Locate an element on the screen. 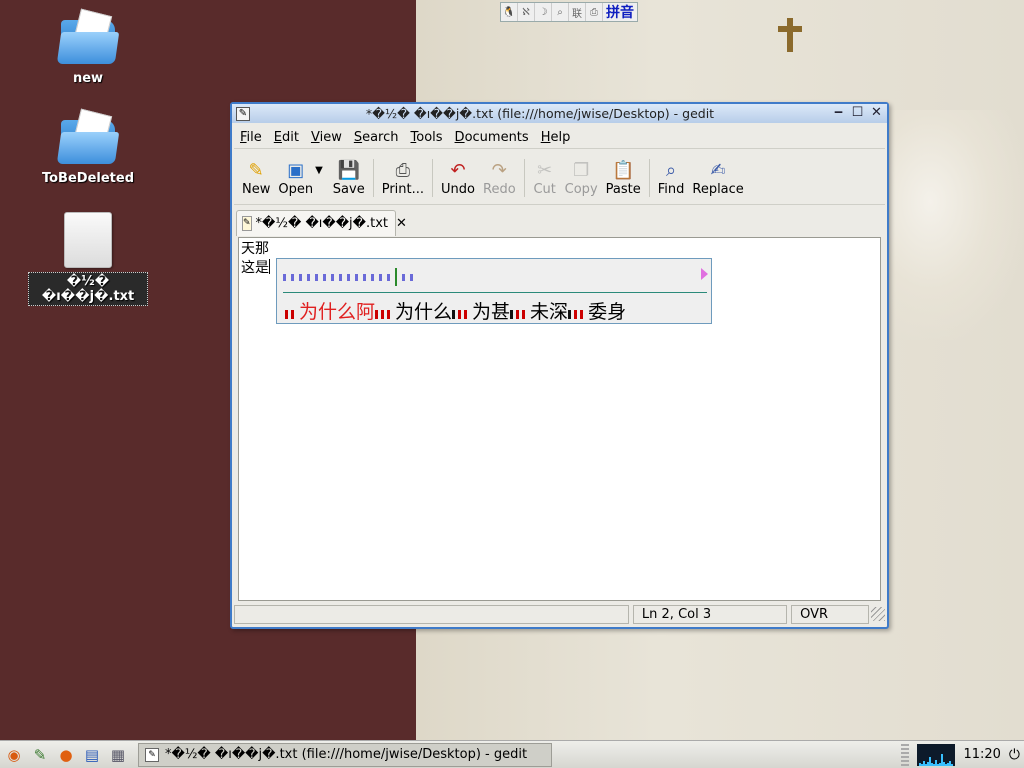 The width and height of the screenshot is (1024, 768). clock: 11:20 is located at coordinates (981, 754).